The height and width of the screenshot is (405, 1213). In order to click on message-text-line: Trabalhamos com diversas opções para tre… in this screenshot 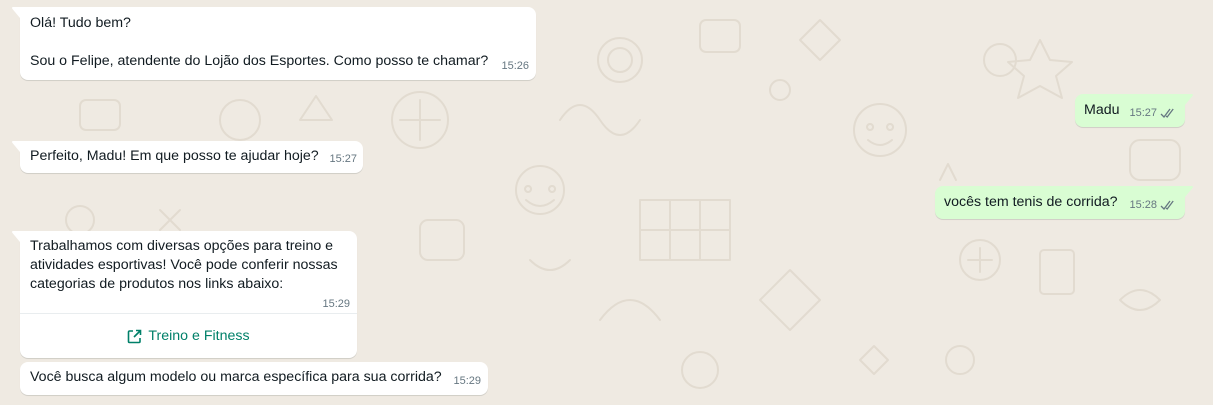, I will do `click(182, 246)`.